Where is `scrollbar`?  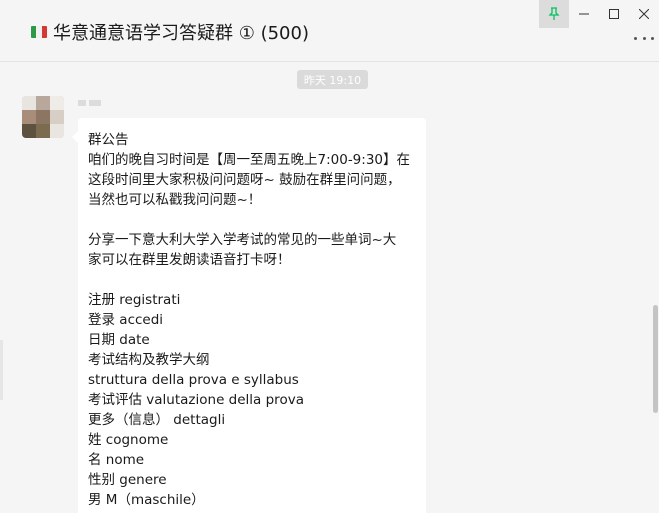 scrollbar is located at coordinates (655, 359).